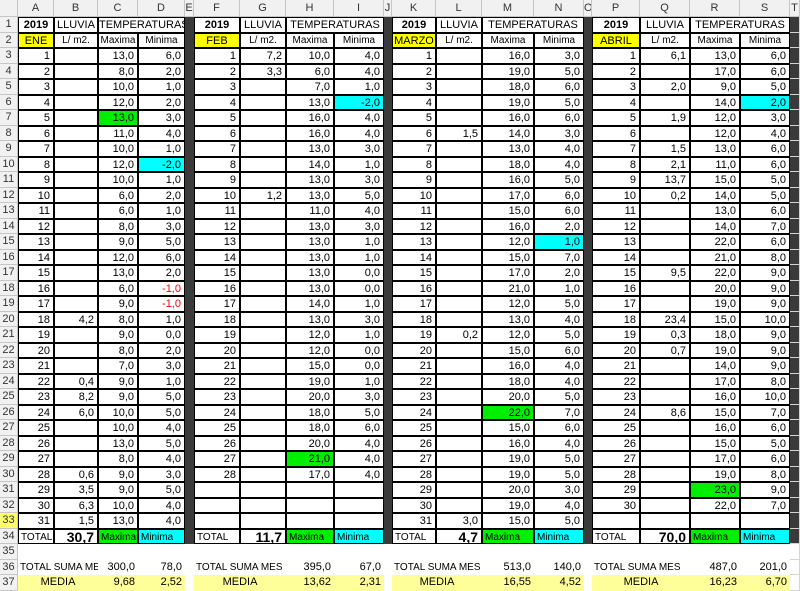 Image resolution: width=800 pixels, height=591 pixels. I want to click on sum-min: 201,0, so click(765, 568).